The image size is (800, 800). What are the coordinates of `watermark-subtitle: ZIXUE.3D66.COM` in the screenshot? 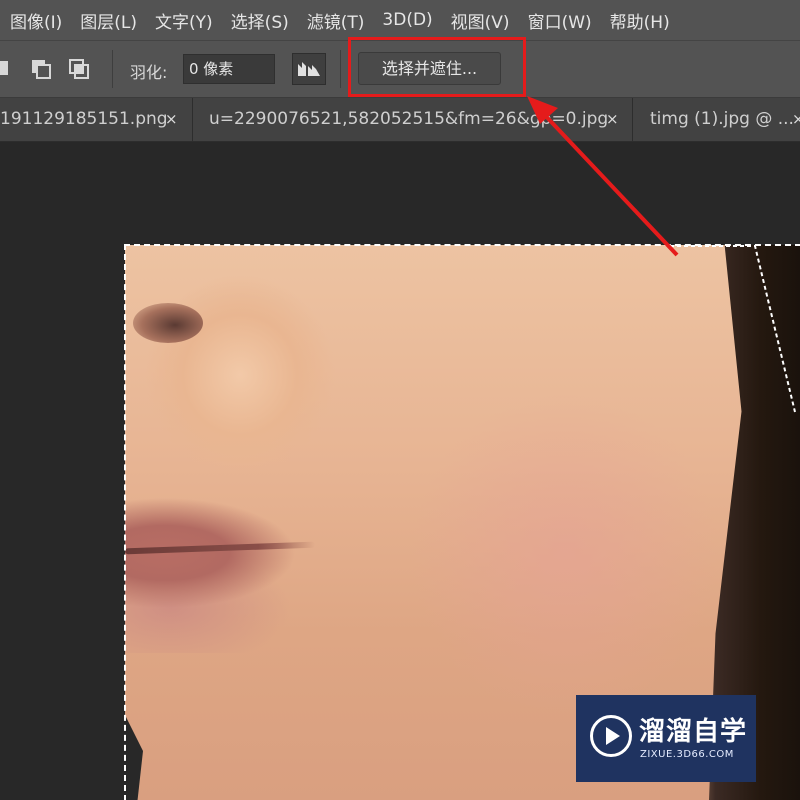 It's located at (687, 754).